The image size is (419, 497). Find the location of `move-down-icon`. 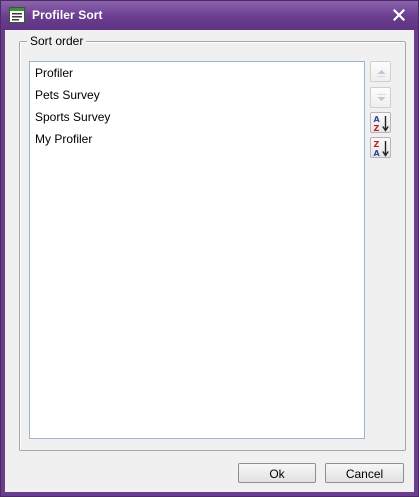

move-down-icon is located at coordinates (381, 97).